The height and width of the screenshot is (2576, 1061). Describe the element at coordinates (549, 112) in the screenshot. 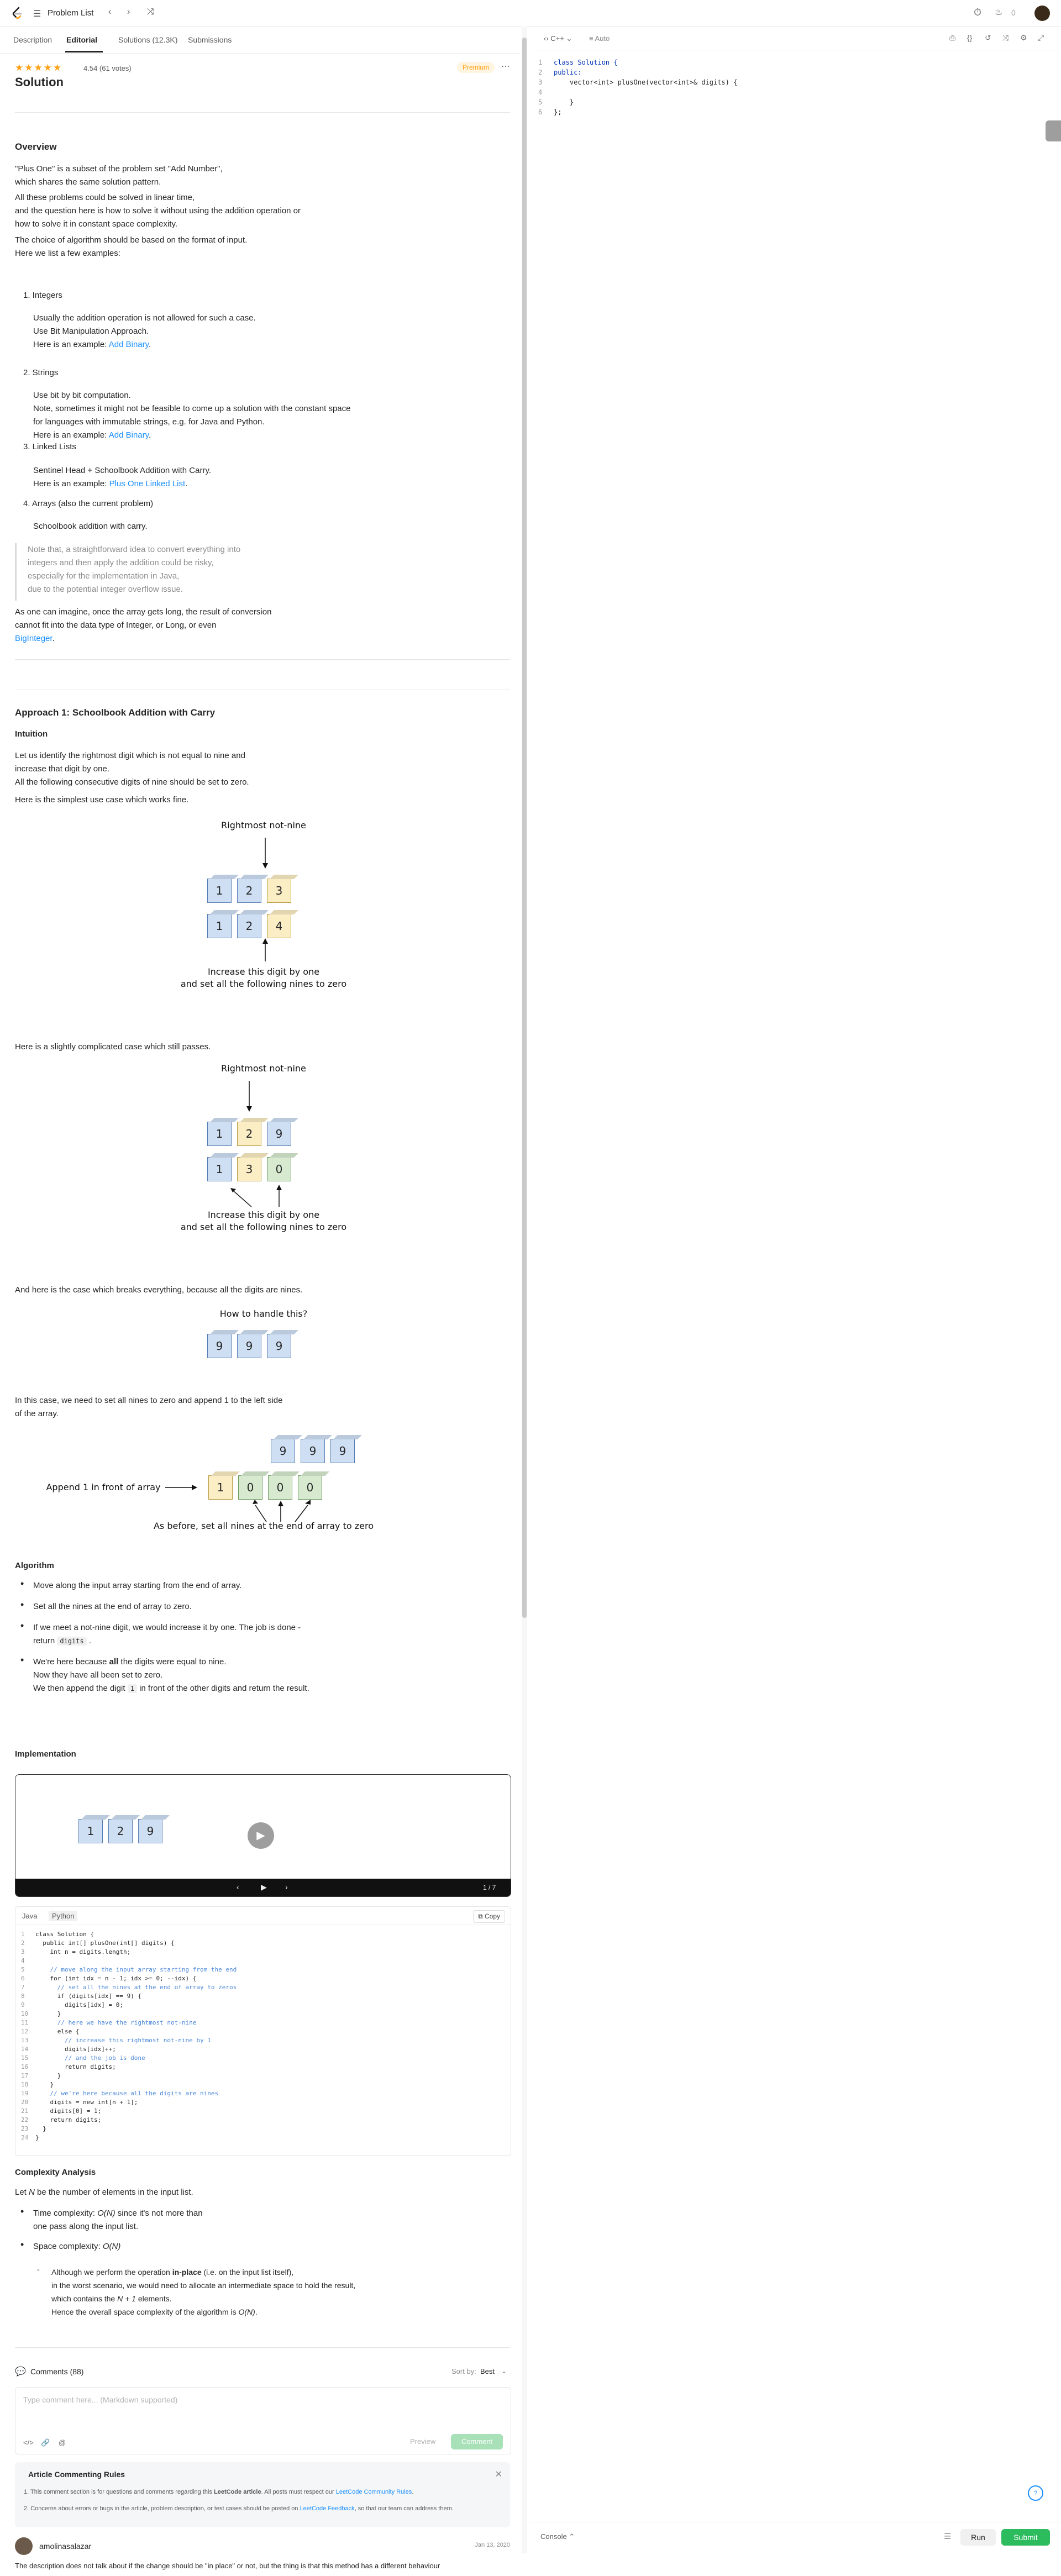

I see `editor-line: 6};` at that location.